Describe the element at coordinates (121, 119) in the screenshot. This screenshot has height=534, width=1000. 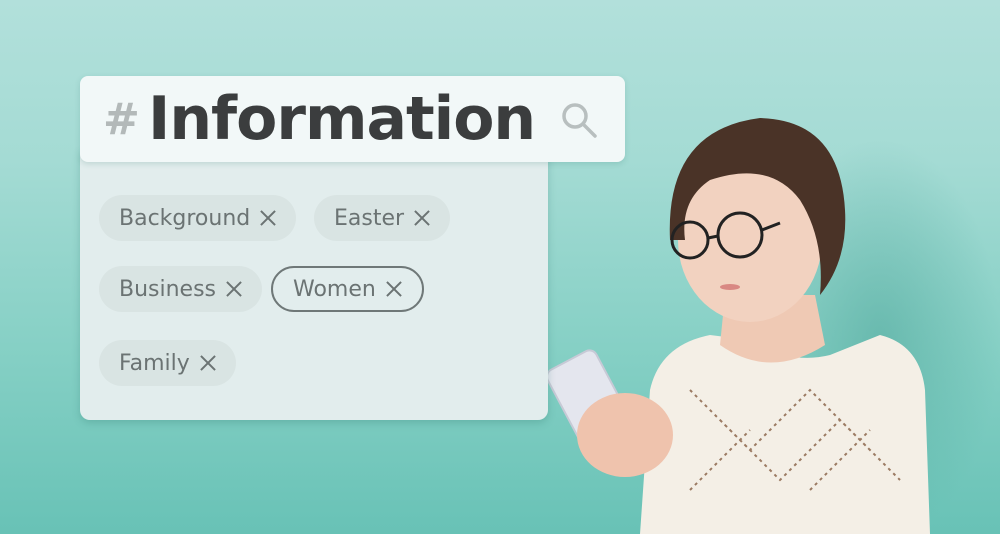
I see `hashtag-symbol: #` at that location.